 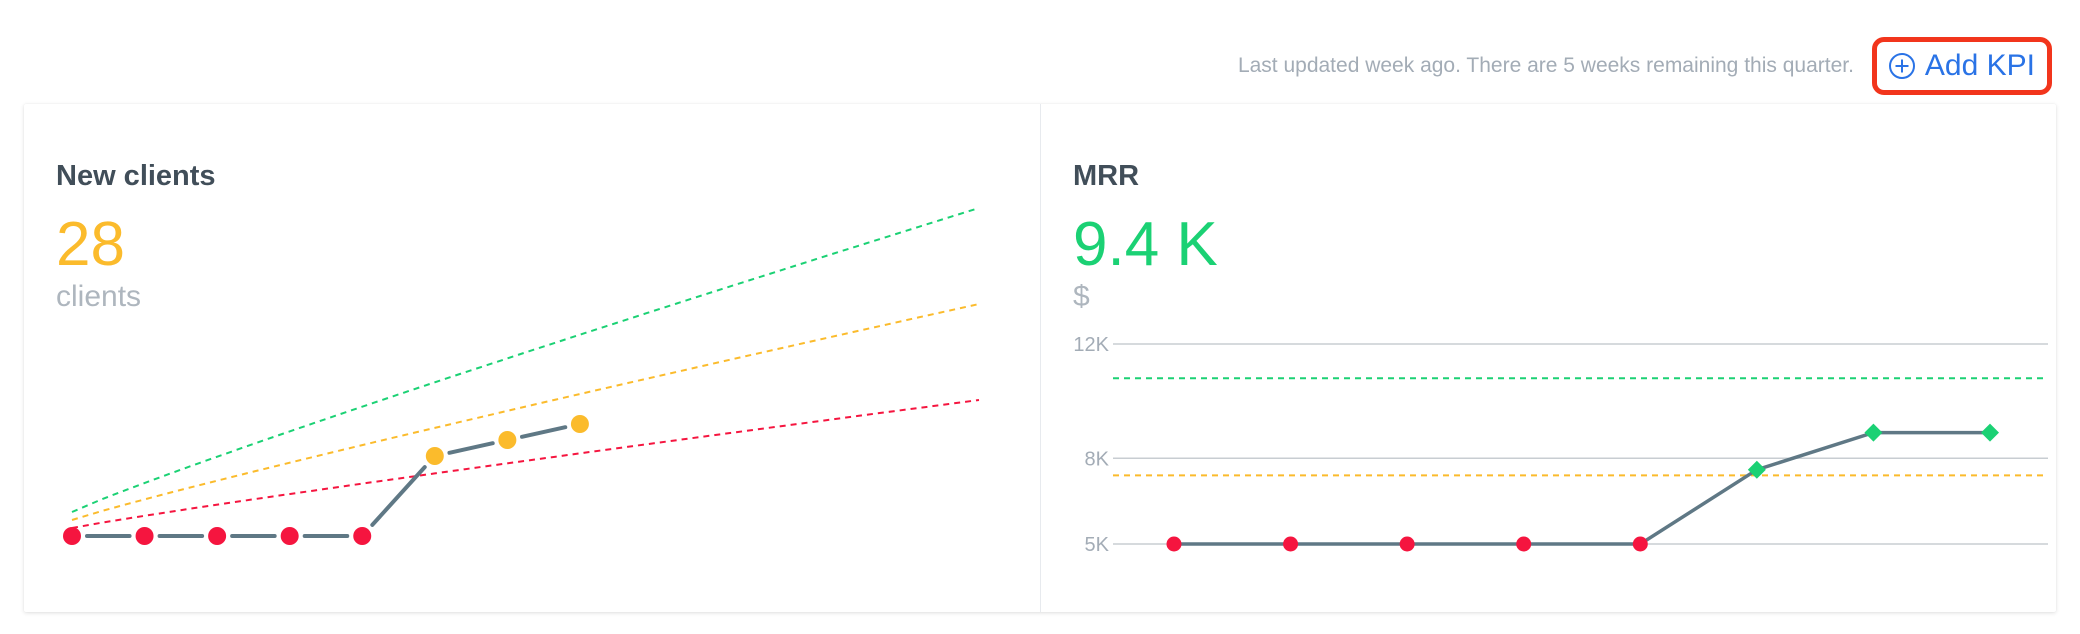 I want to click on plus-circle-icon, so click(x=1901, y=66).